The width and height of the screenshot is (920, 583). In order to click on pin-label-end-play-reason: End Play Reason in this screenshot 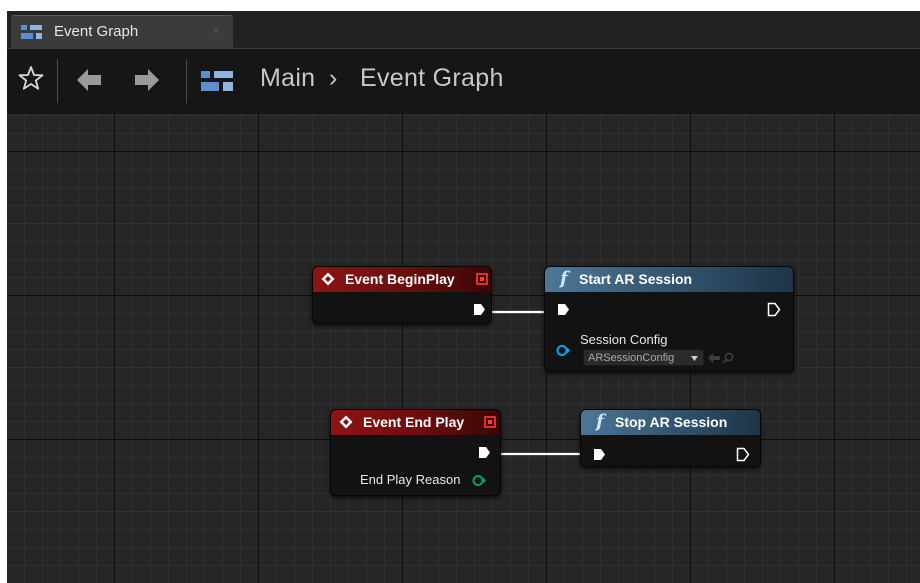, I will do `click(410, 479)`.